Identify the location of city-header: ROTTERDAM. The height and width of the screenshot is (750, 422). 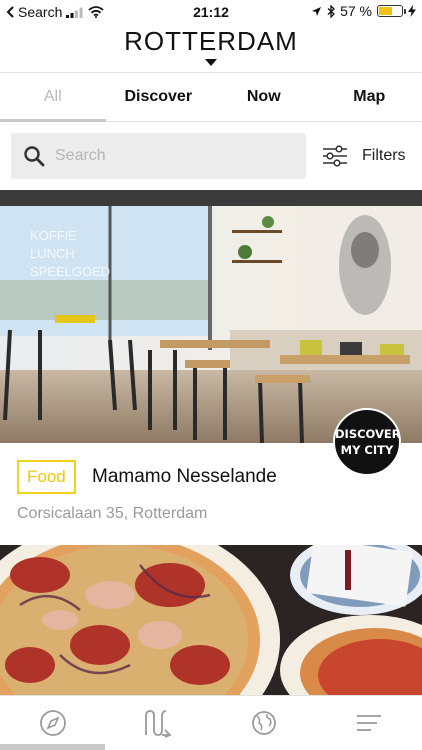
(211, 48).